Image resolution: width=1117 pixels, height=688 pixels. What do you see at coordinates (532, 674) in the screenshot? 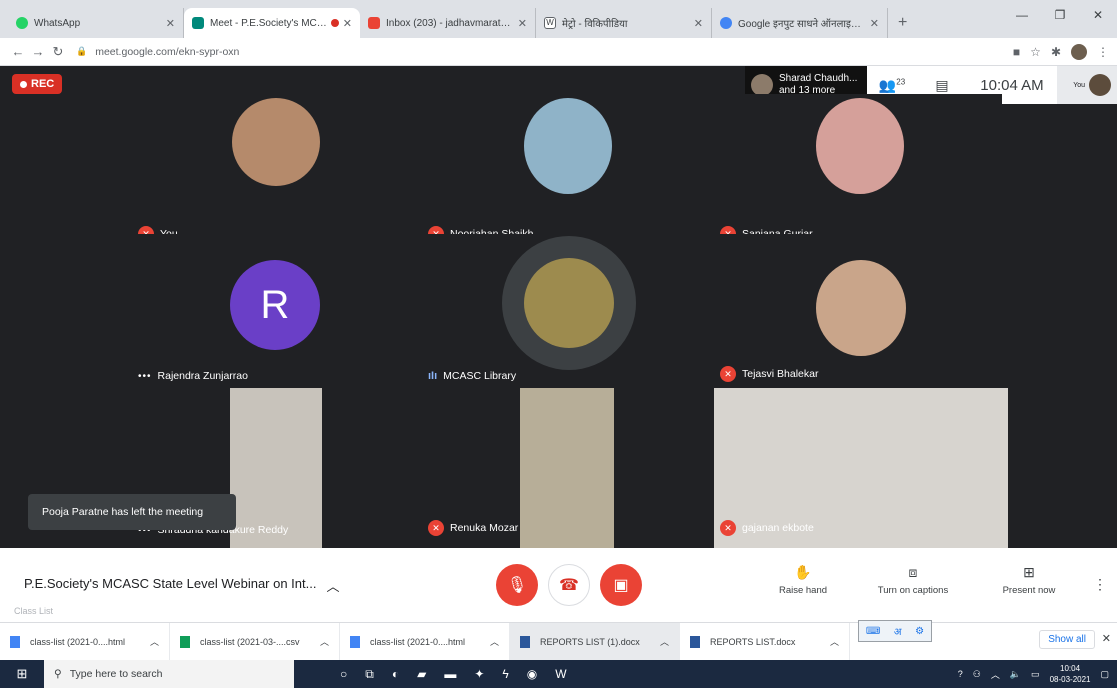
I see `chrome-icon: ◉` at bounding box center [532, 674].